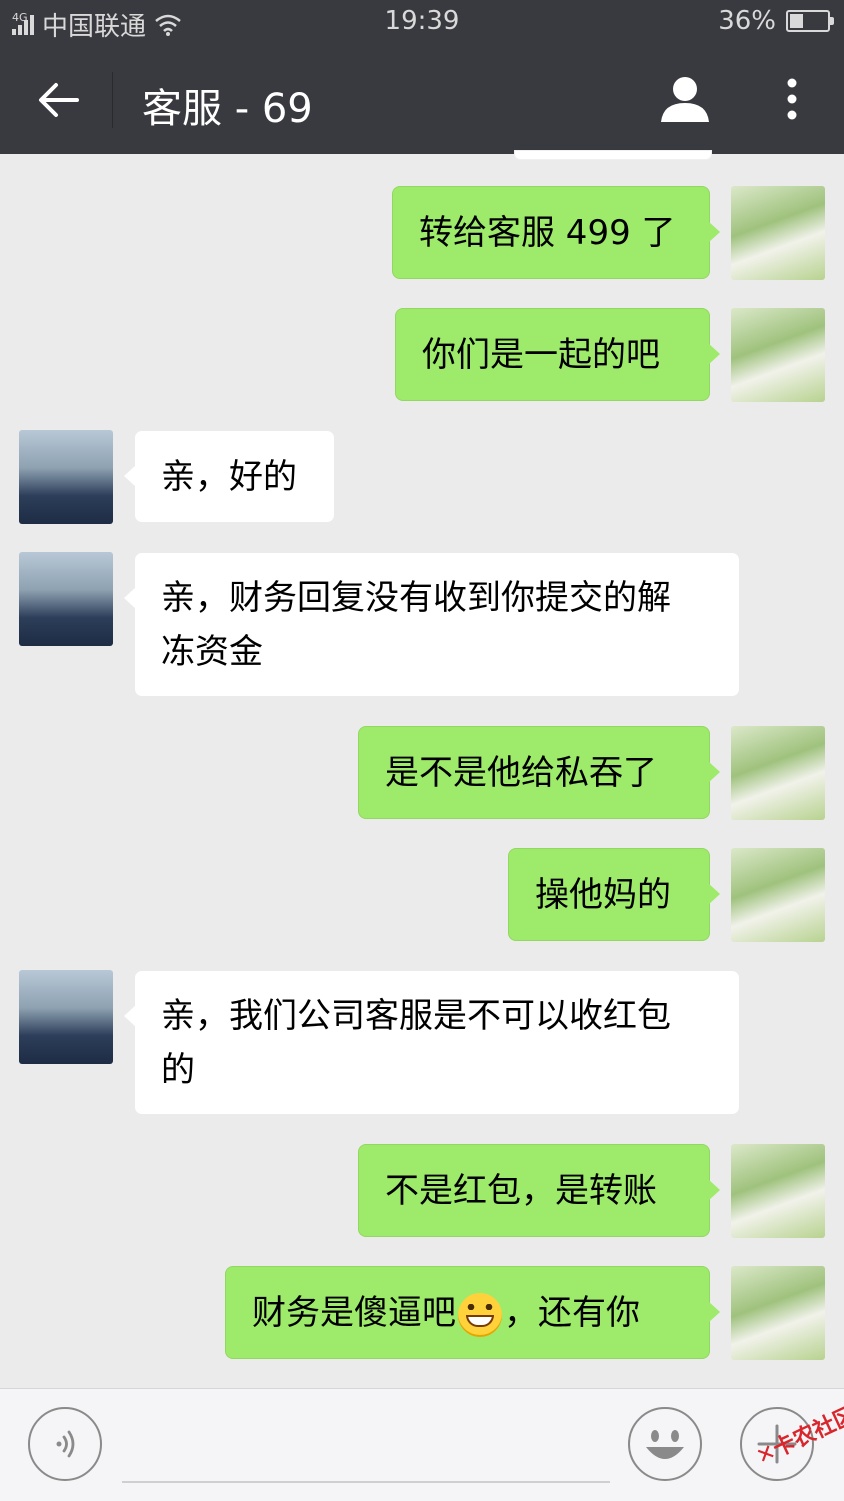  Describe the element at coordinates (432, 1042) in the screenshot. I see `message-bubble: 亲，我们公司客服是不可以收红包 的` at that location.